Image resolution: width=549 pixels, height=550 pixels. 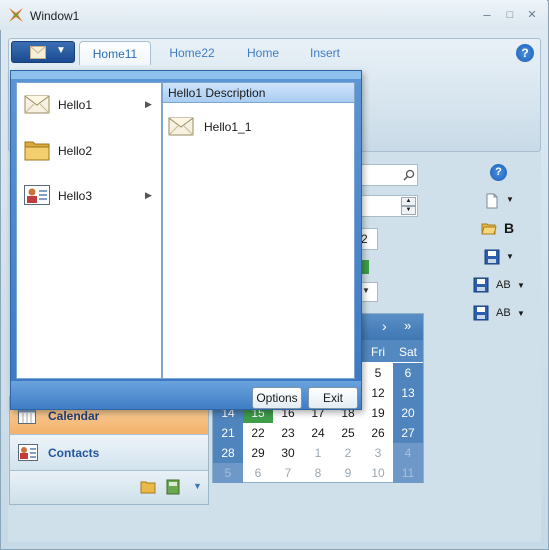 I want to click on bold-button: B, so click(x=509, y=228).